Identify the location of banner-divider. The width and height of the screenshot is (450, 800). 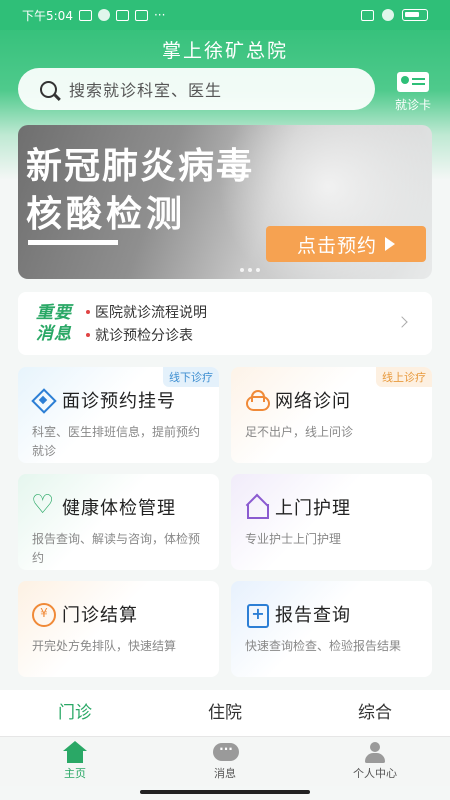
(73, 242).